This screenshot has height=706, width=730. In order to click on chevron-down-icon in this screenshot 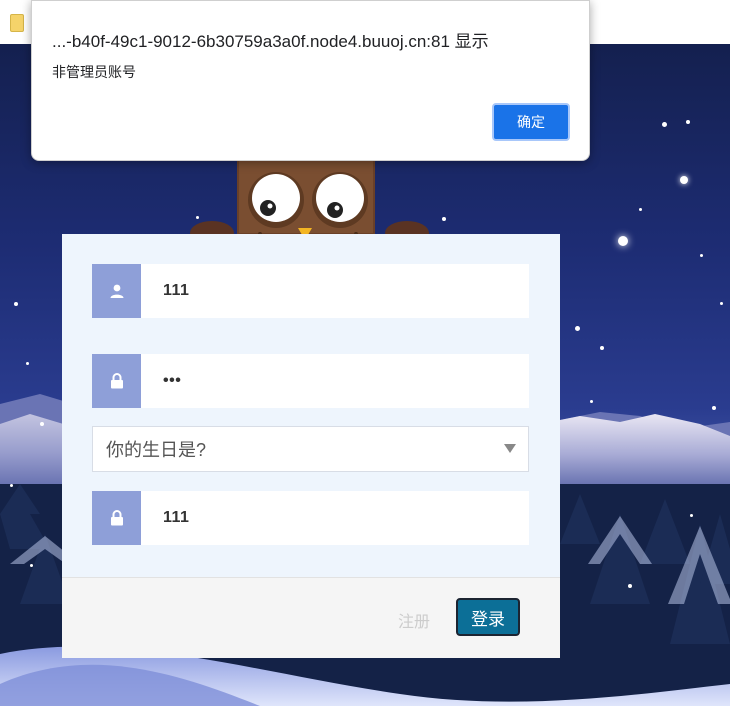, I will do `click(510, 448)`.